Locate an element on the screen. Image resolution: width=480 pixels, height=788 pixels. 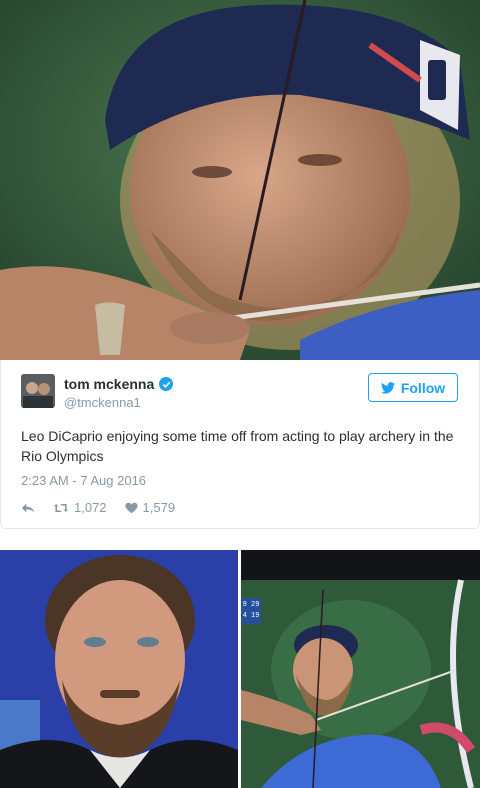
scoreboard-overlay: 9 29 4 19 is located at coordinates (251, 611).